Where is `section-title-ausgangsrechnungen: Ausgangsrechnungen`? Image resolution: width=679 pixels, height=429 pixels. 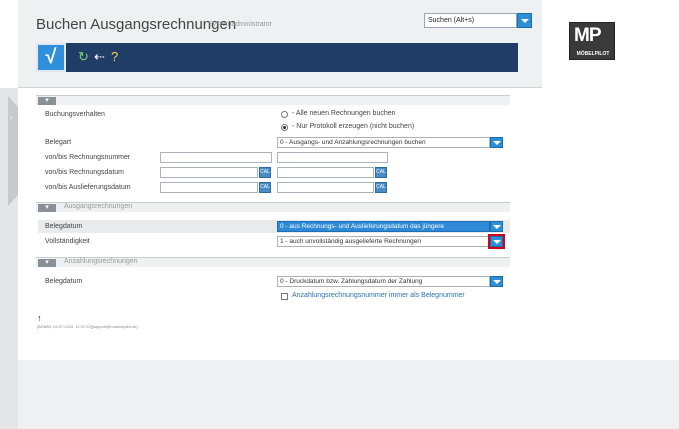 section-title-ausgangsrechnungen: Ausgangsrechnungen is located at coordinates (98, 206).